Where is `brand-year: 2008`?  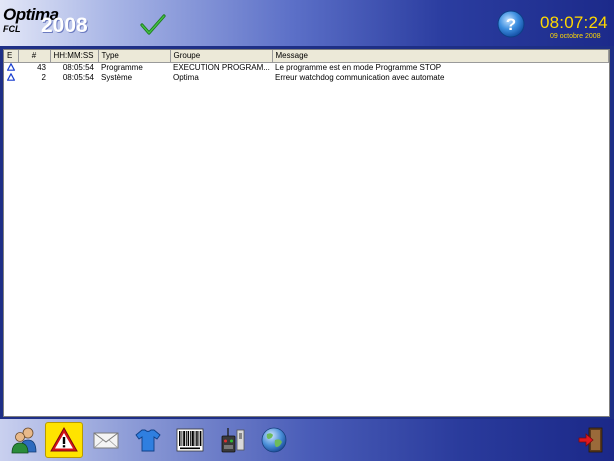 brand-year: 2008 is located at coordinates (64, 25).